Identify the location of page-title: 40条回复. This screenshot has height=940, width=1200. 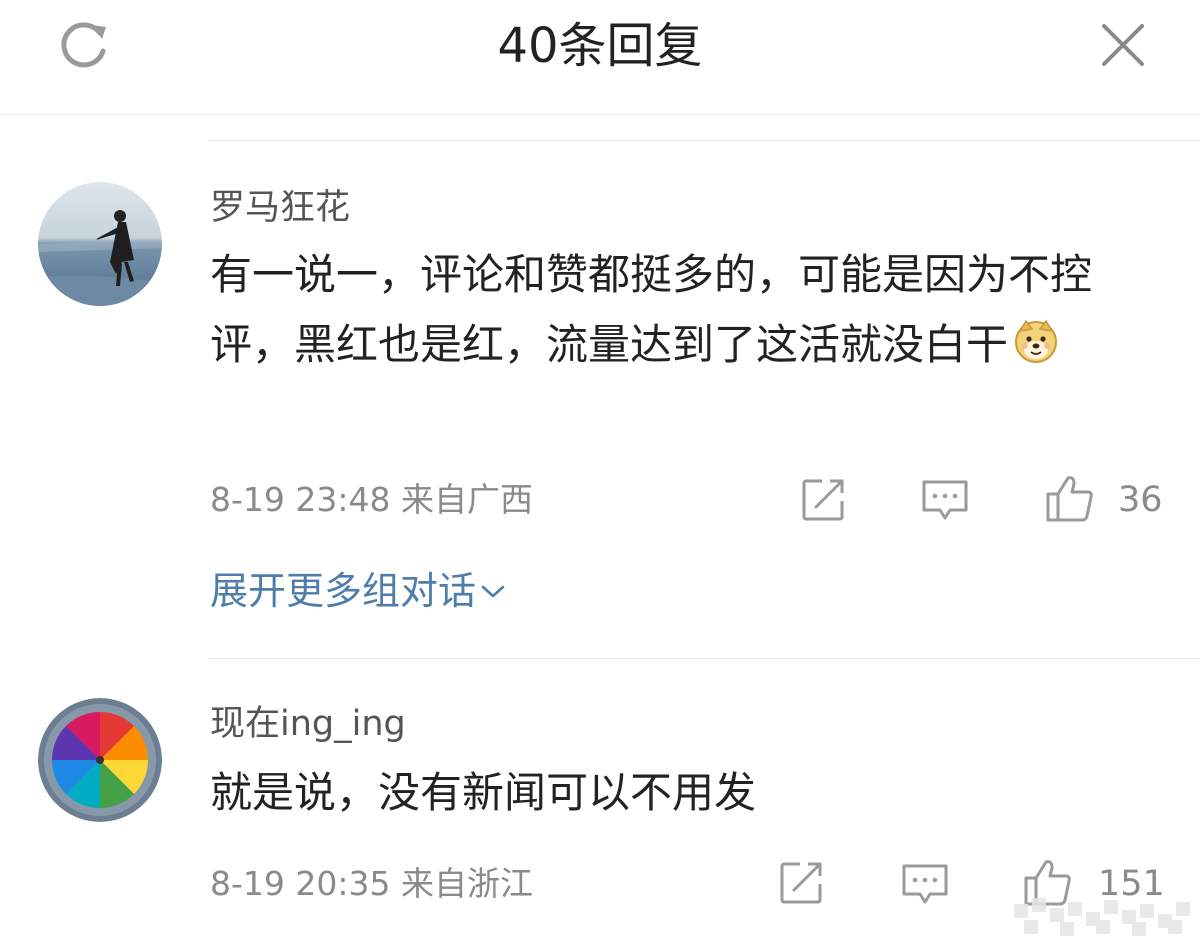
(600, 46).